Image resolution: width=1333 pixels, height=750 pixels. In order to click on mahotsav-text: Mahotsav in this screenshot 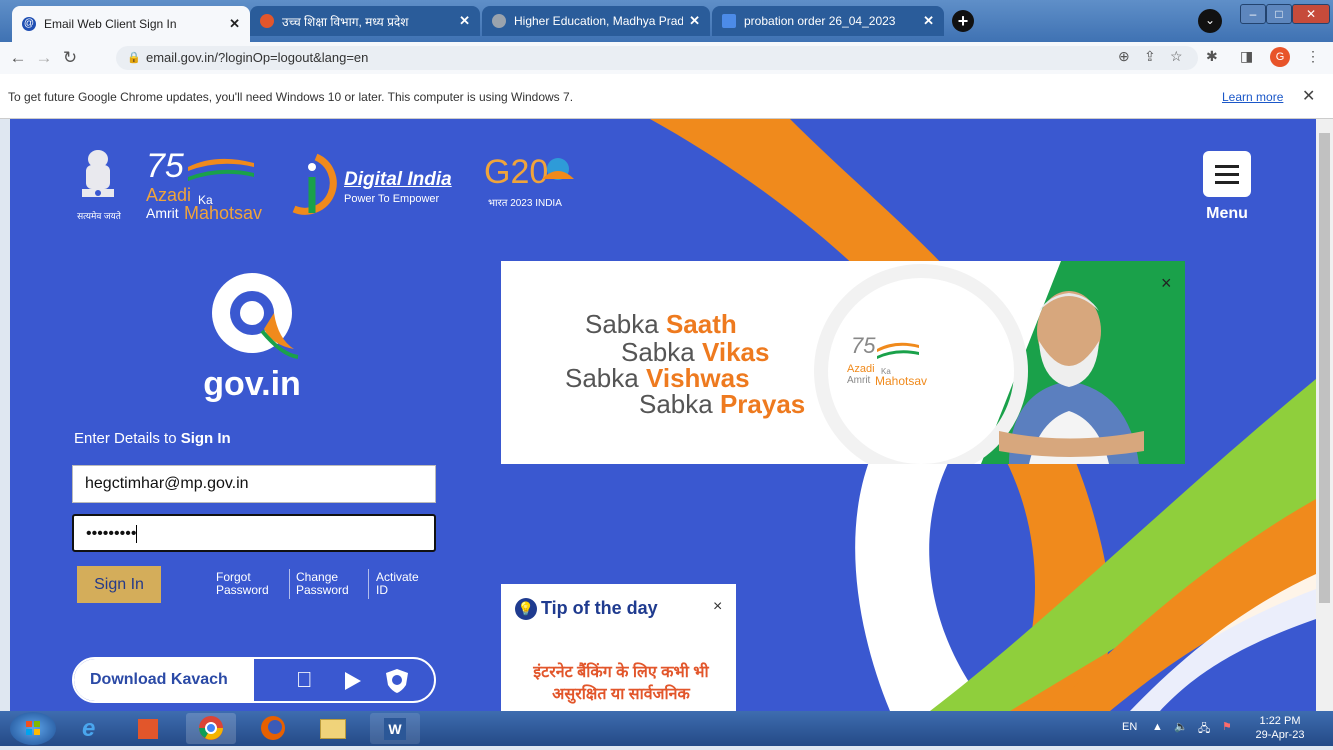, I will do `click(901, 381)`.